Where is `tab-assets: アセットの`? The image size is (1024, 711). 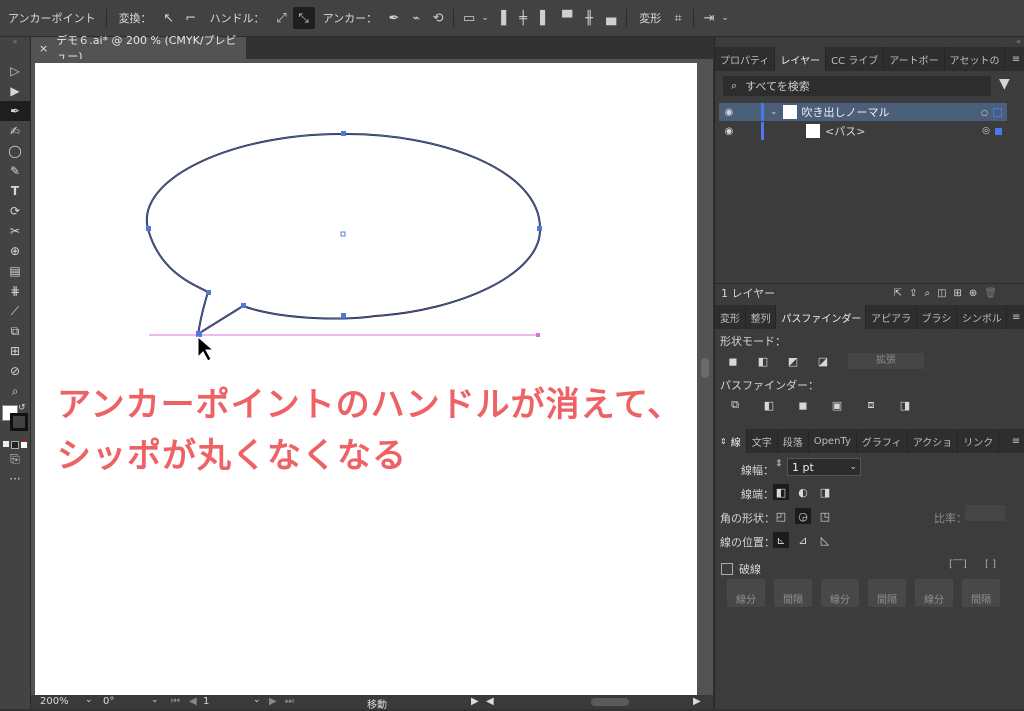
tab-assets: アセットの is located at coordinates (975, 59).